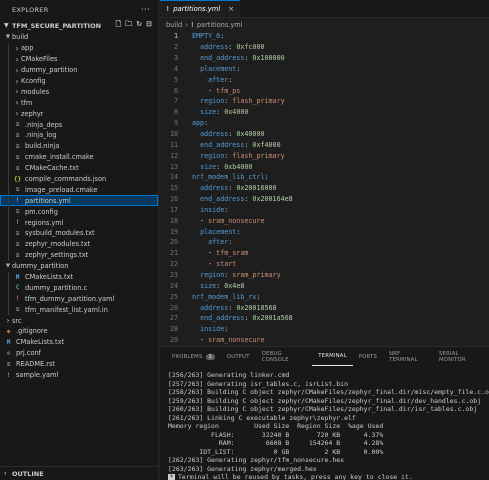 The image size is (489, 480). What do you see at coordinates (52, 168) in the screenshot?
I see `tree-item-label: CMakeCache.txt` at bounding box center [52, 168].